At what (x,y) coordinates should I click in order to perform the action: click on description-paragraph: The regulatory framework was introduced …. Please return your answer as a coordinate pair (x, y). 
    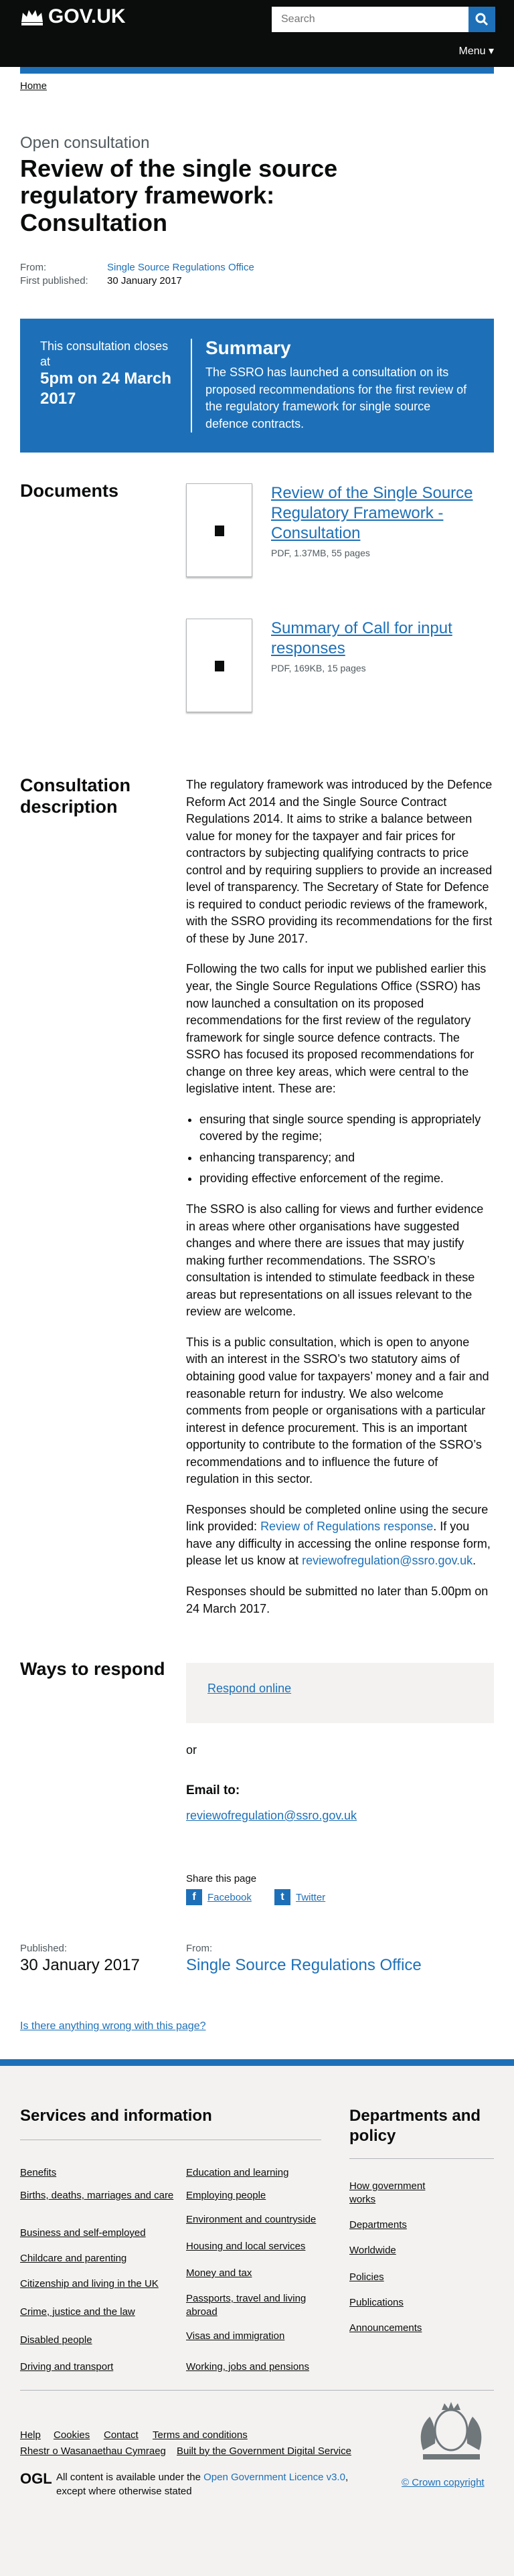
    Looking at the image, I should click on (340, 862).